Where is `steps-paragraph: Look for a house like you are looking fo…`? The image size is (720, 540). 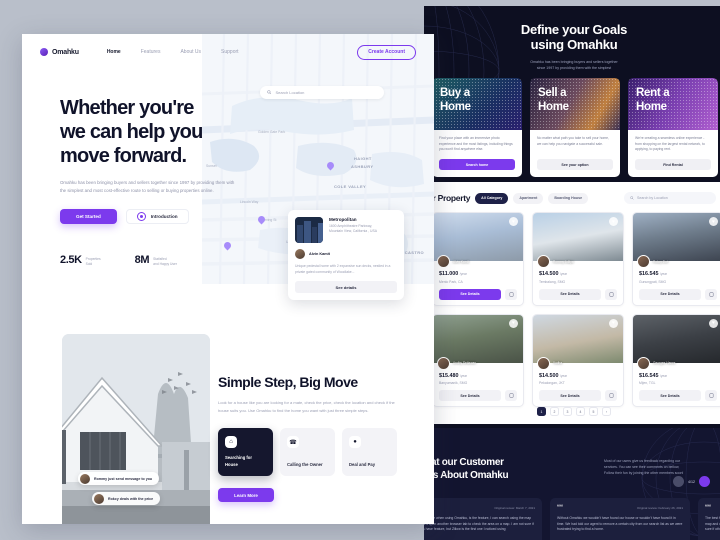 steps-paragraph: Look for a house like you are looking fo… is located at coordinates (306, 406).